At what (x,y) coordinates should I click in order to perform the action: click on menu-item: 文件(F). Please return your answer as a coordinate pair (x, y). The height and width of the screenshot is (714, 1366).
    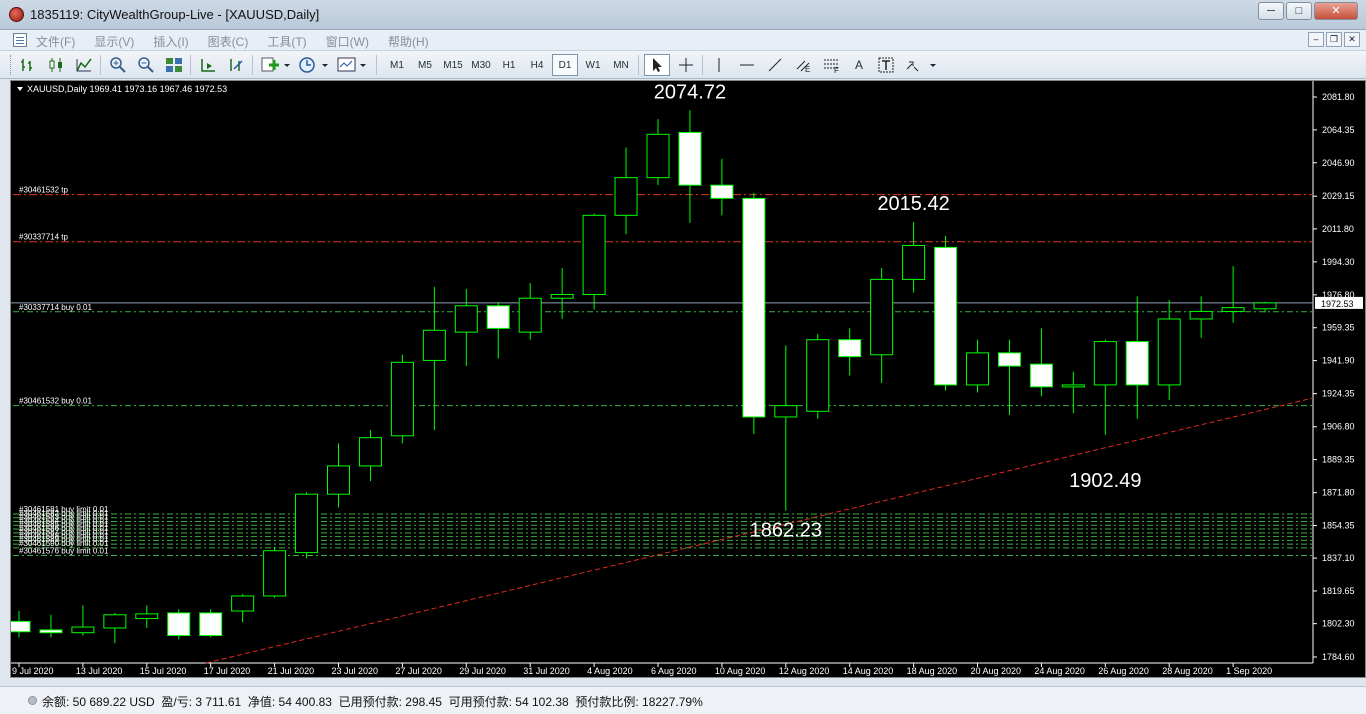
    Looking at the image, I should click on (60, 41).